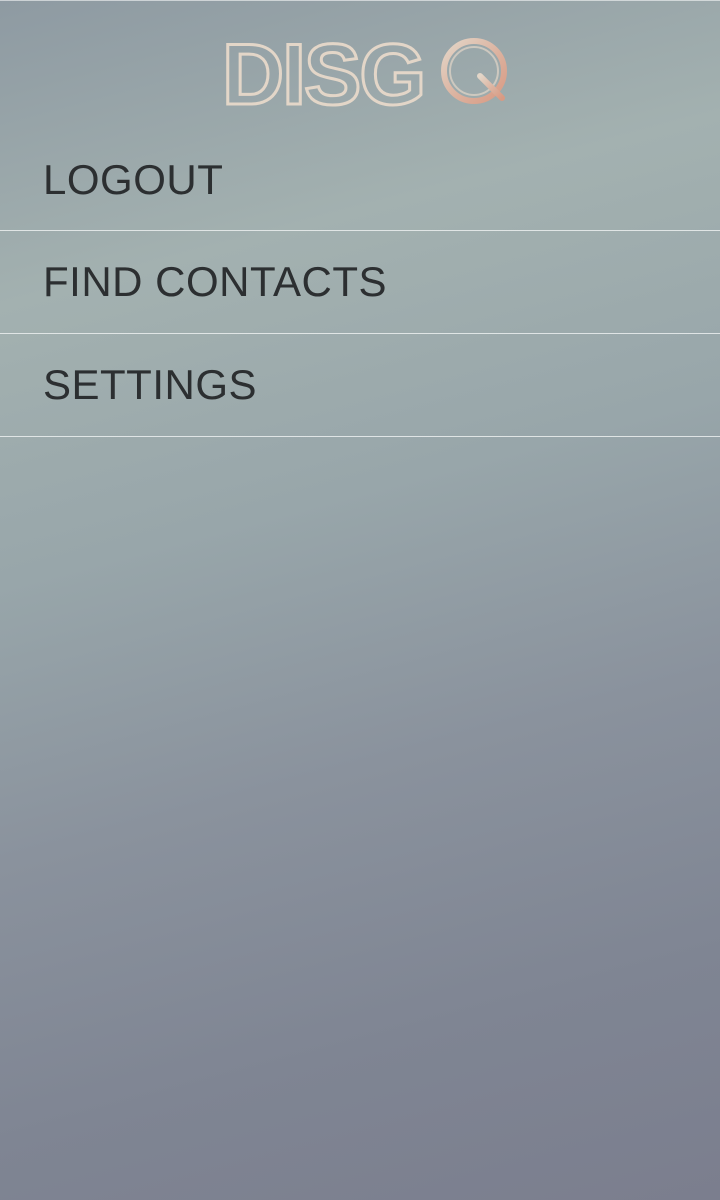 The image size is (720, 1200). I want to click on menu-item-logout: LOGOUT, so click(360, 180).